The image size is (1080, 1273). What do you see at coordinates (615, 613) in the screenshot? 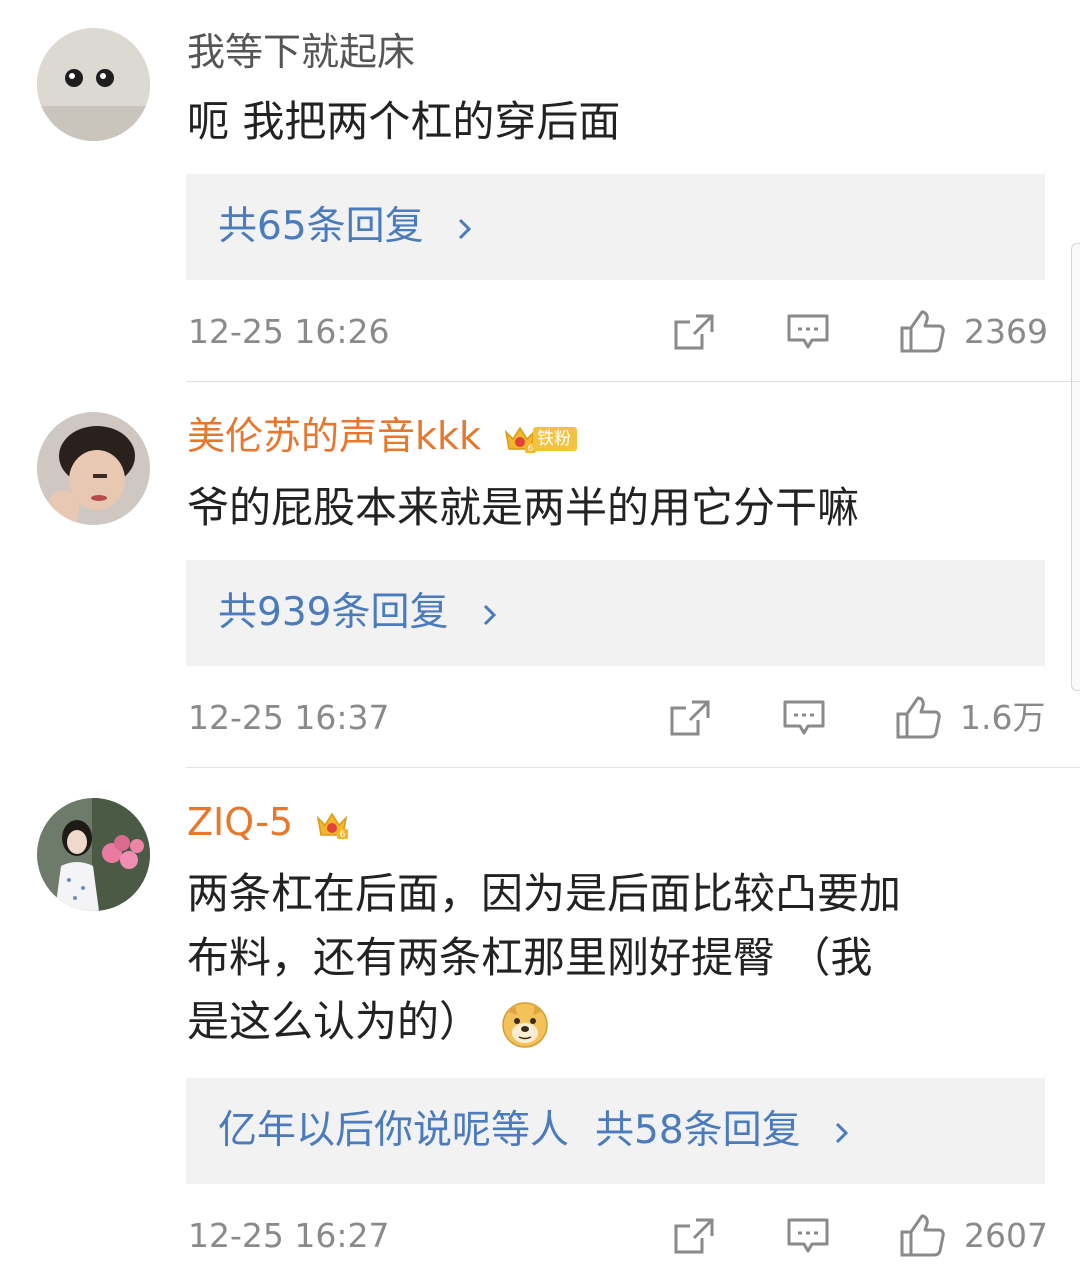
I see `reply-box: 共939条回复` at bounding box center [615, 613].